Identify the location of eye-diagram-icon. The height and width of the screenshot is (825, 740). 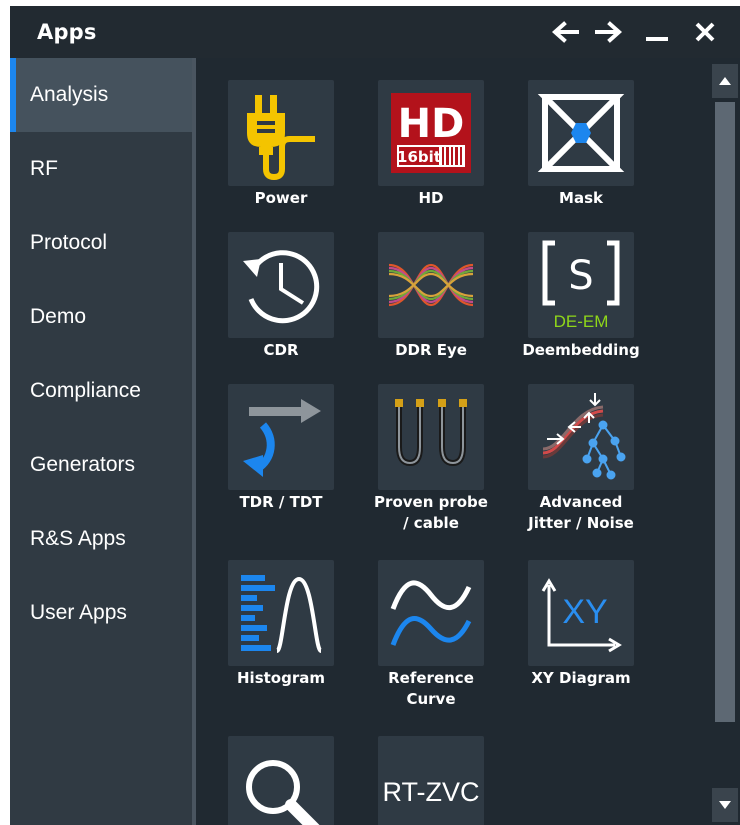
(431, 285).